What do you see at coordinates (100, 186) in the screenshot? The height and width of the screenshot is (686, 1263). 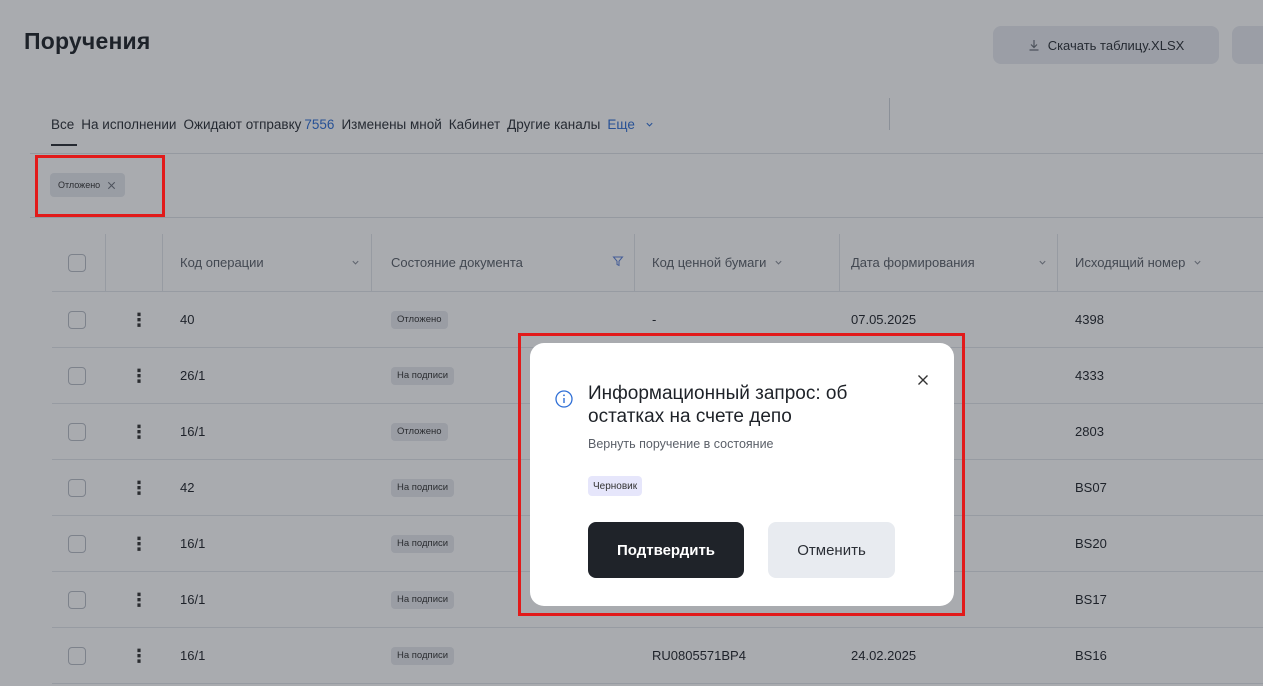 I see `highlight-filter-chip` at bounding box center [100, 186].